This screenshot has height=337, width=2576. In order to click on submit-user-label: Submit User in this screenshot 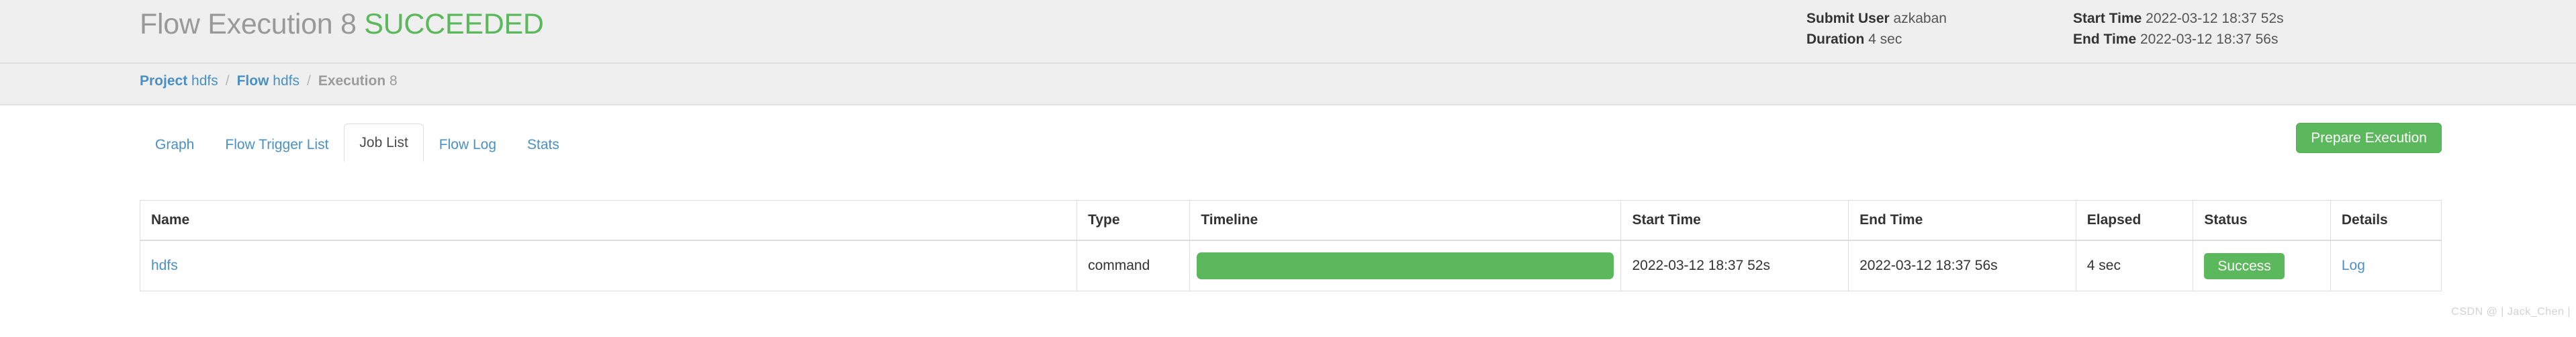, I will do `click(1848, 18)`.